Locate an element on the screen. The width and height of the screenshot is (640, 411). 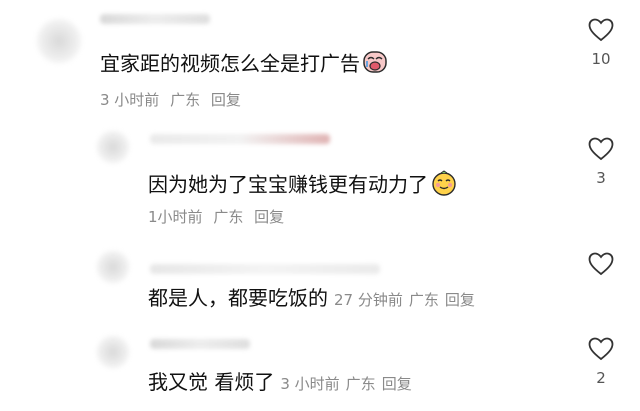
like-count: 3 is located at coordinates (601, 178).